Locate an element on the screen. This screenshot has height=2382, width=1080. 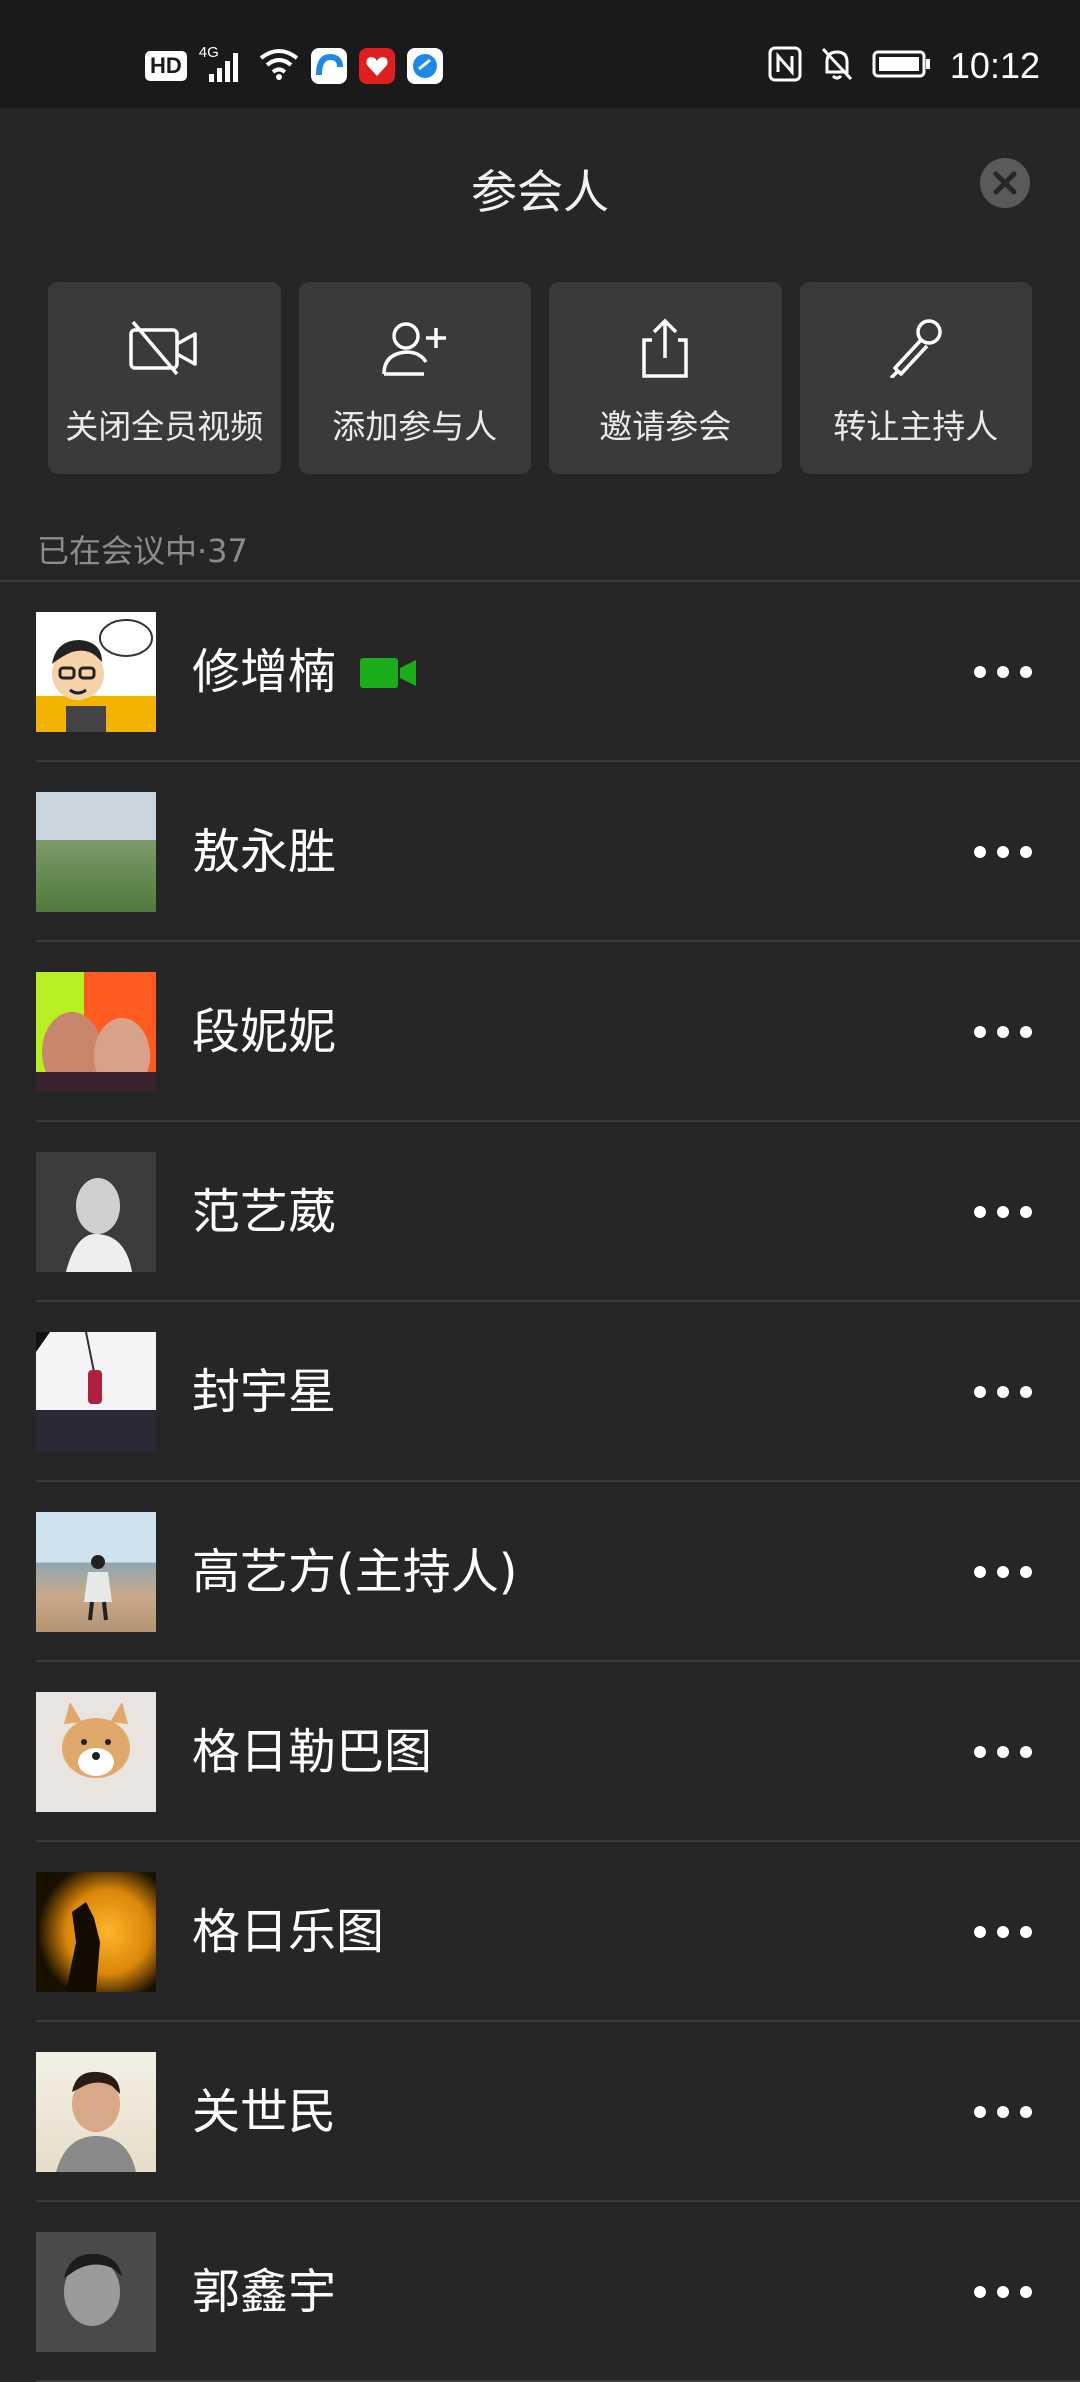
participant-name: 修增楠 is located at coordinates (264, 672).